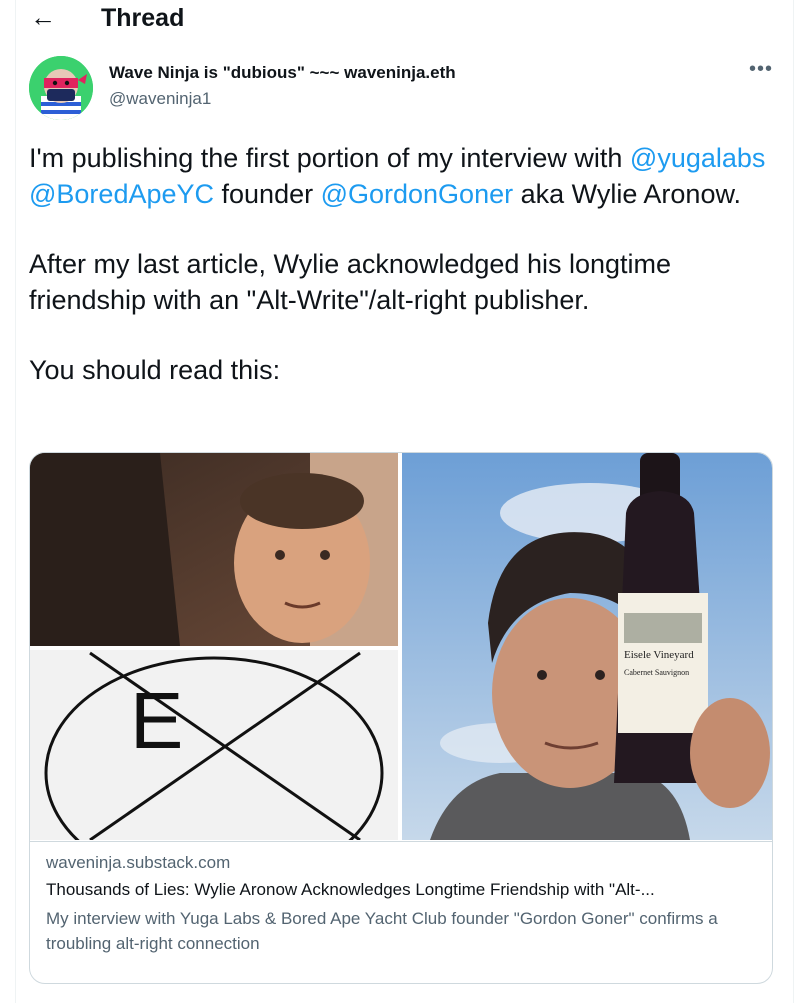  I want to click on left-border, so click(15, 501).